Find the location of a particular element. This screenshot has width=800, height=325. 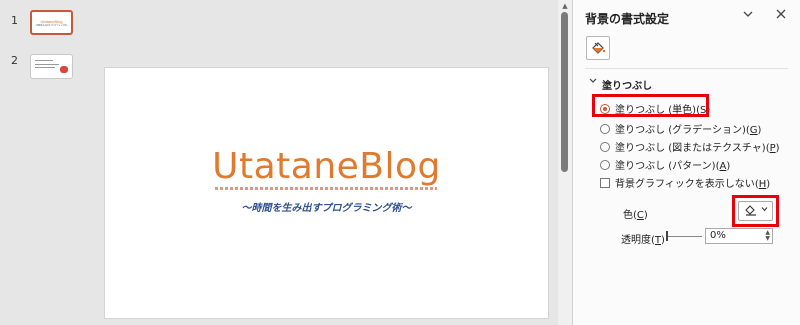

slide-title: UtataneBlog is located at coordinates (326, 166).